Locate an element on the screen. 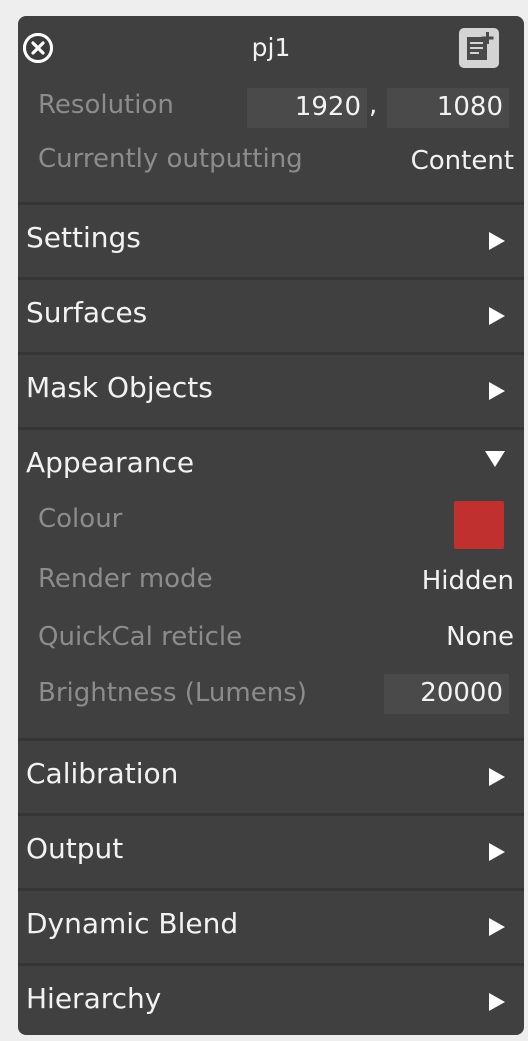 The height and width of the screenshot is (1041, 528). brightness-label: Brightness (Lumens) is located at coordinates (172, 693).